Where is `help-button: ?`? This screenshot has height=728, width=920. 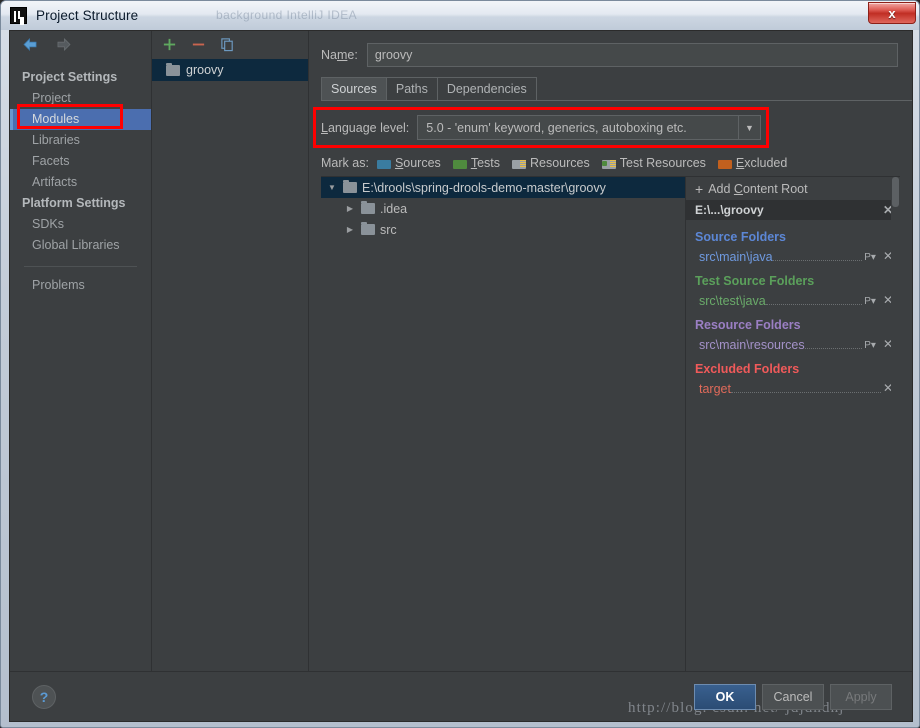 help-button: ? is located at coordinates (44, 697).